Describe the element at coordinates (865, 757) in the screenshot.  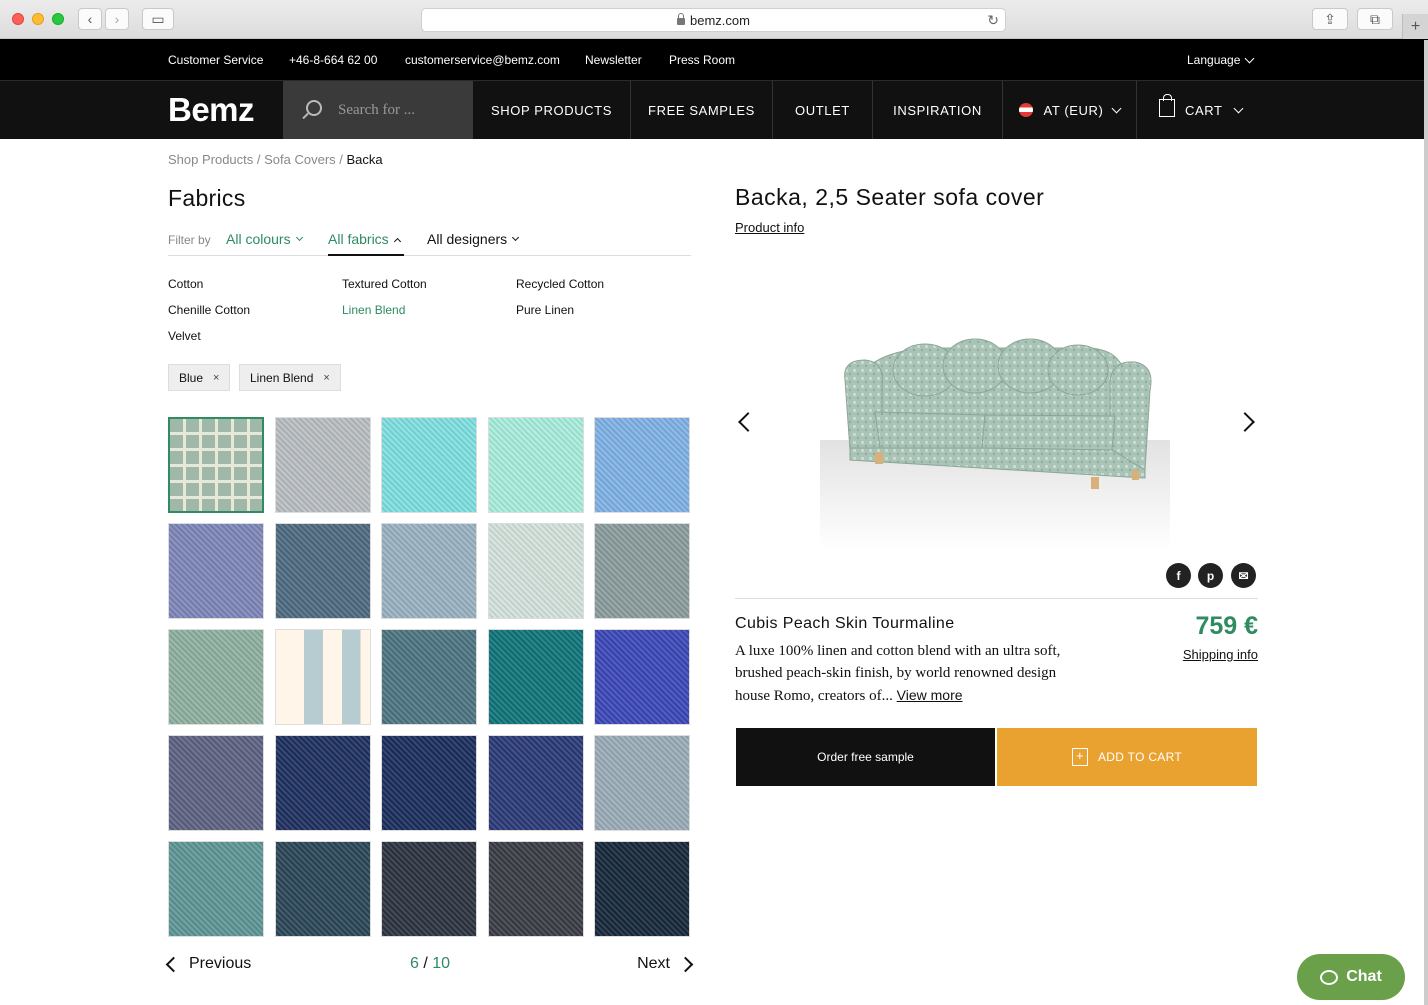
I see `order-free-sample-button: Order free sample` at that location.